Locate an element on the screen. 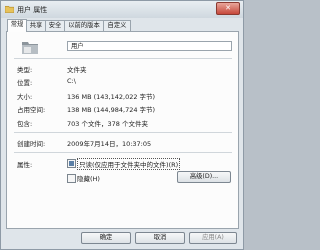 The height and width of the screenshot is (250, 320). tab-previous-versions: 以前的版本 is located at coordinates (84, 25).